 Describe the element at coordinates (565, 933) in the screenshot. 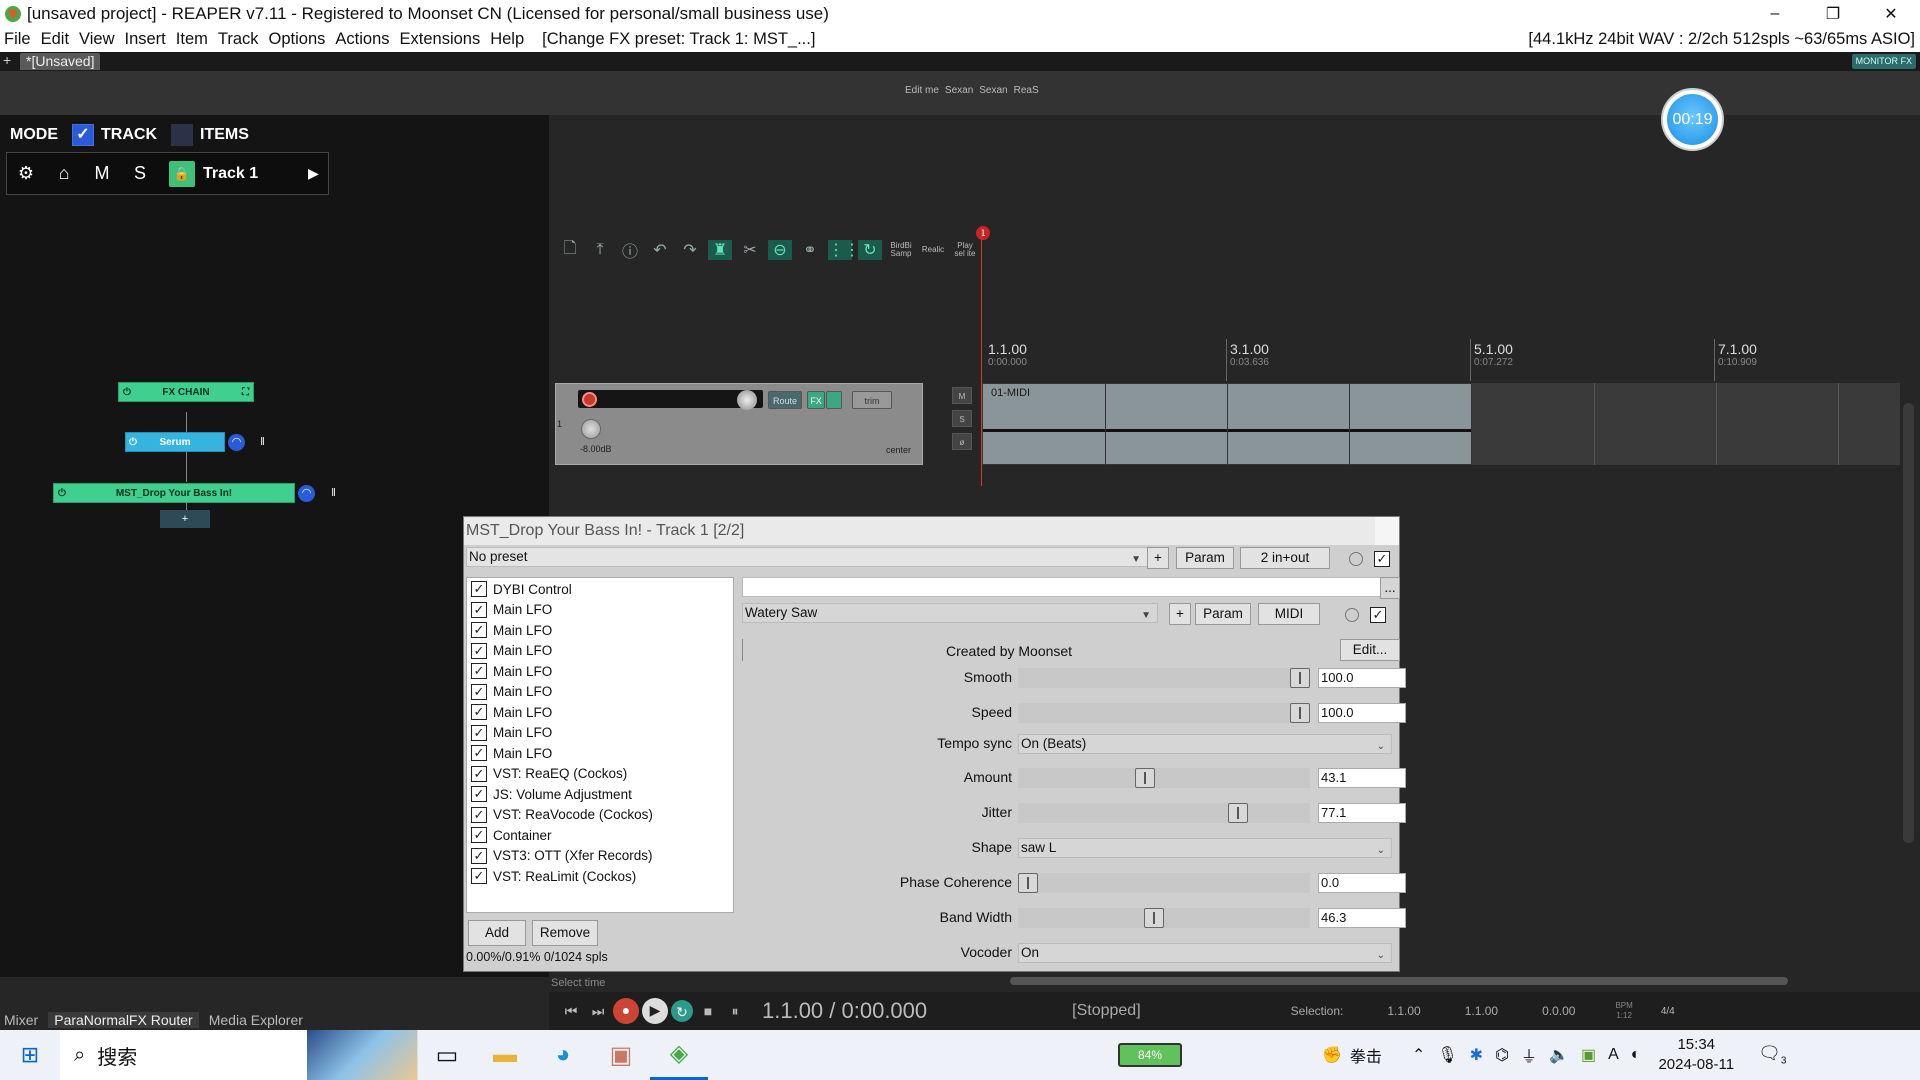

I see `remove-fx-button: Remove` at that location.